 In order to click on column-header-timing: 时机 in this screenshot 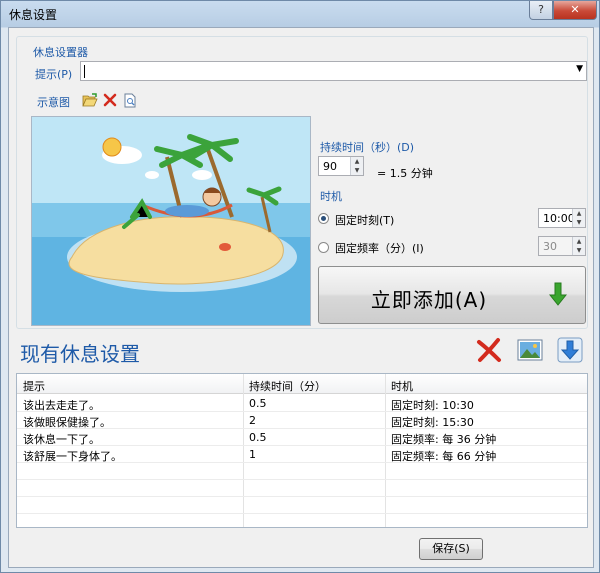, I will do `click(402, 386)`.